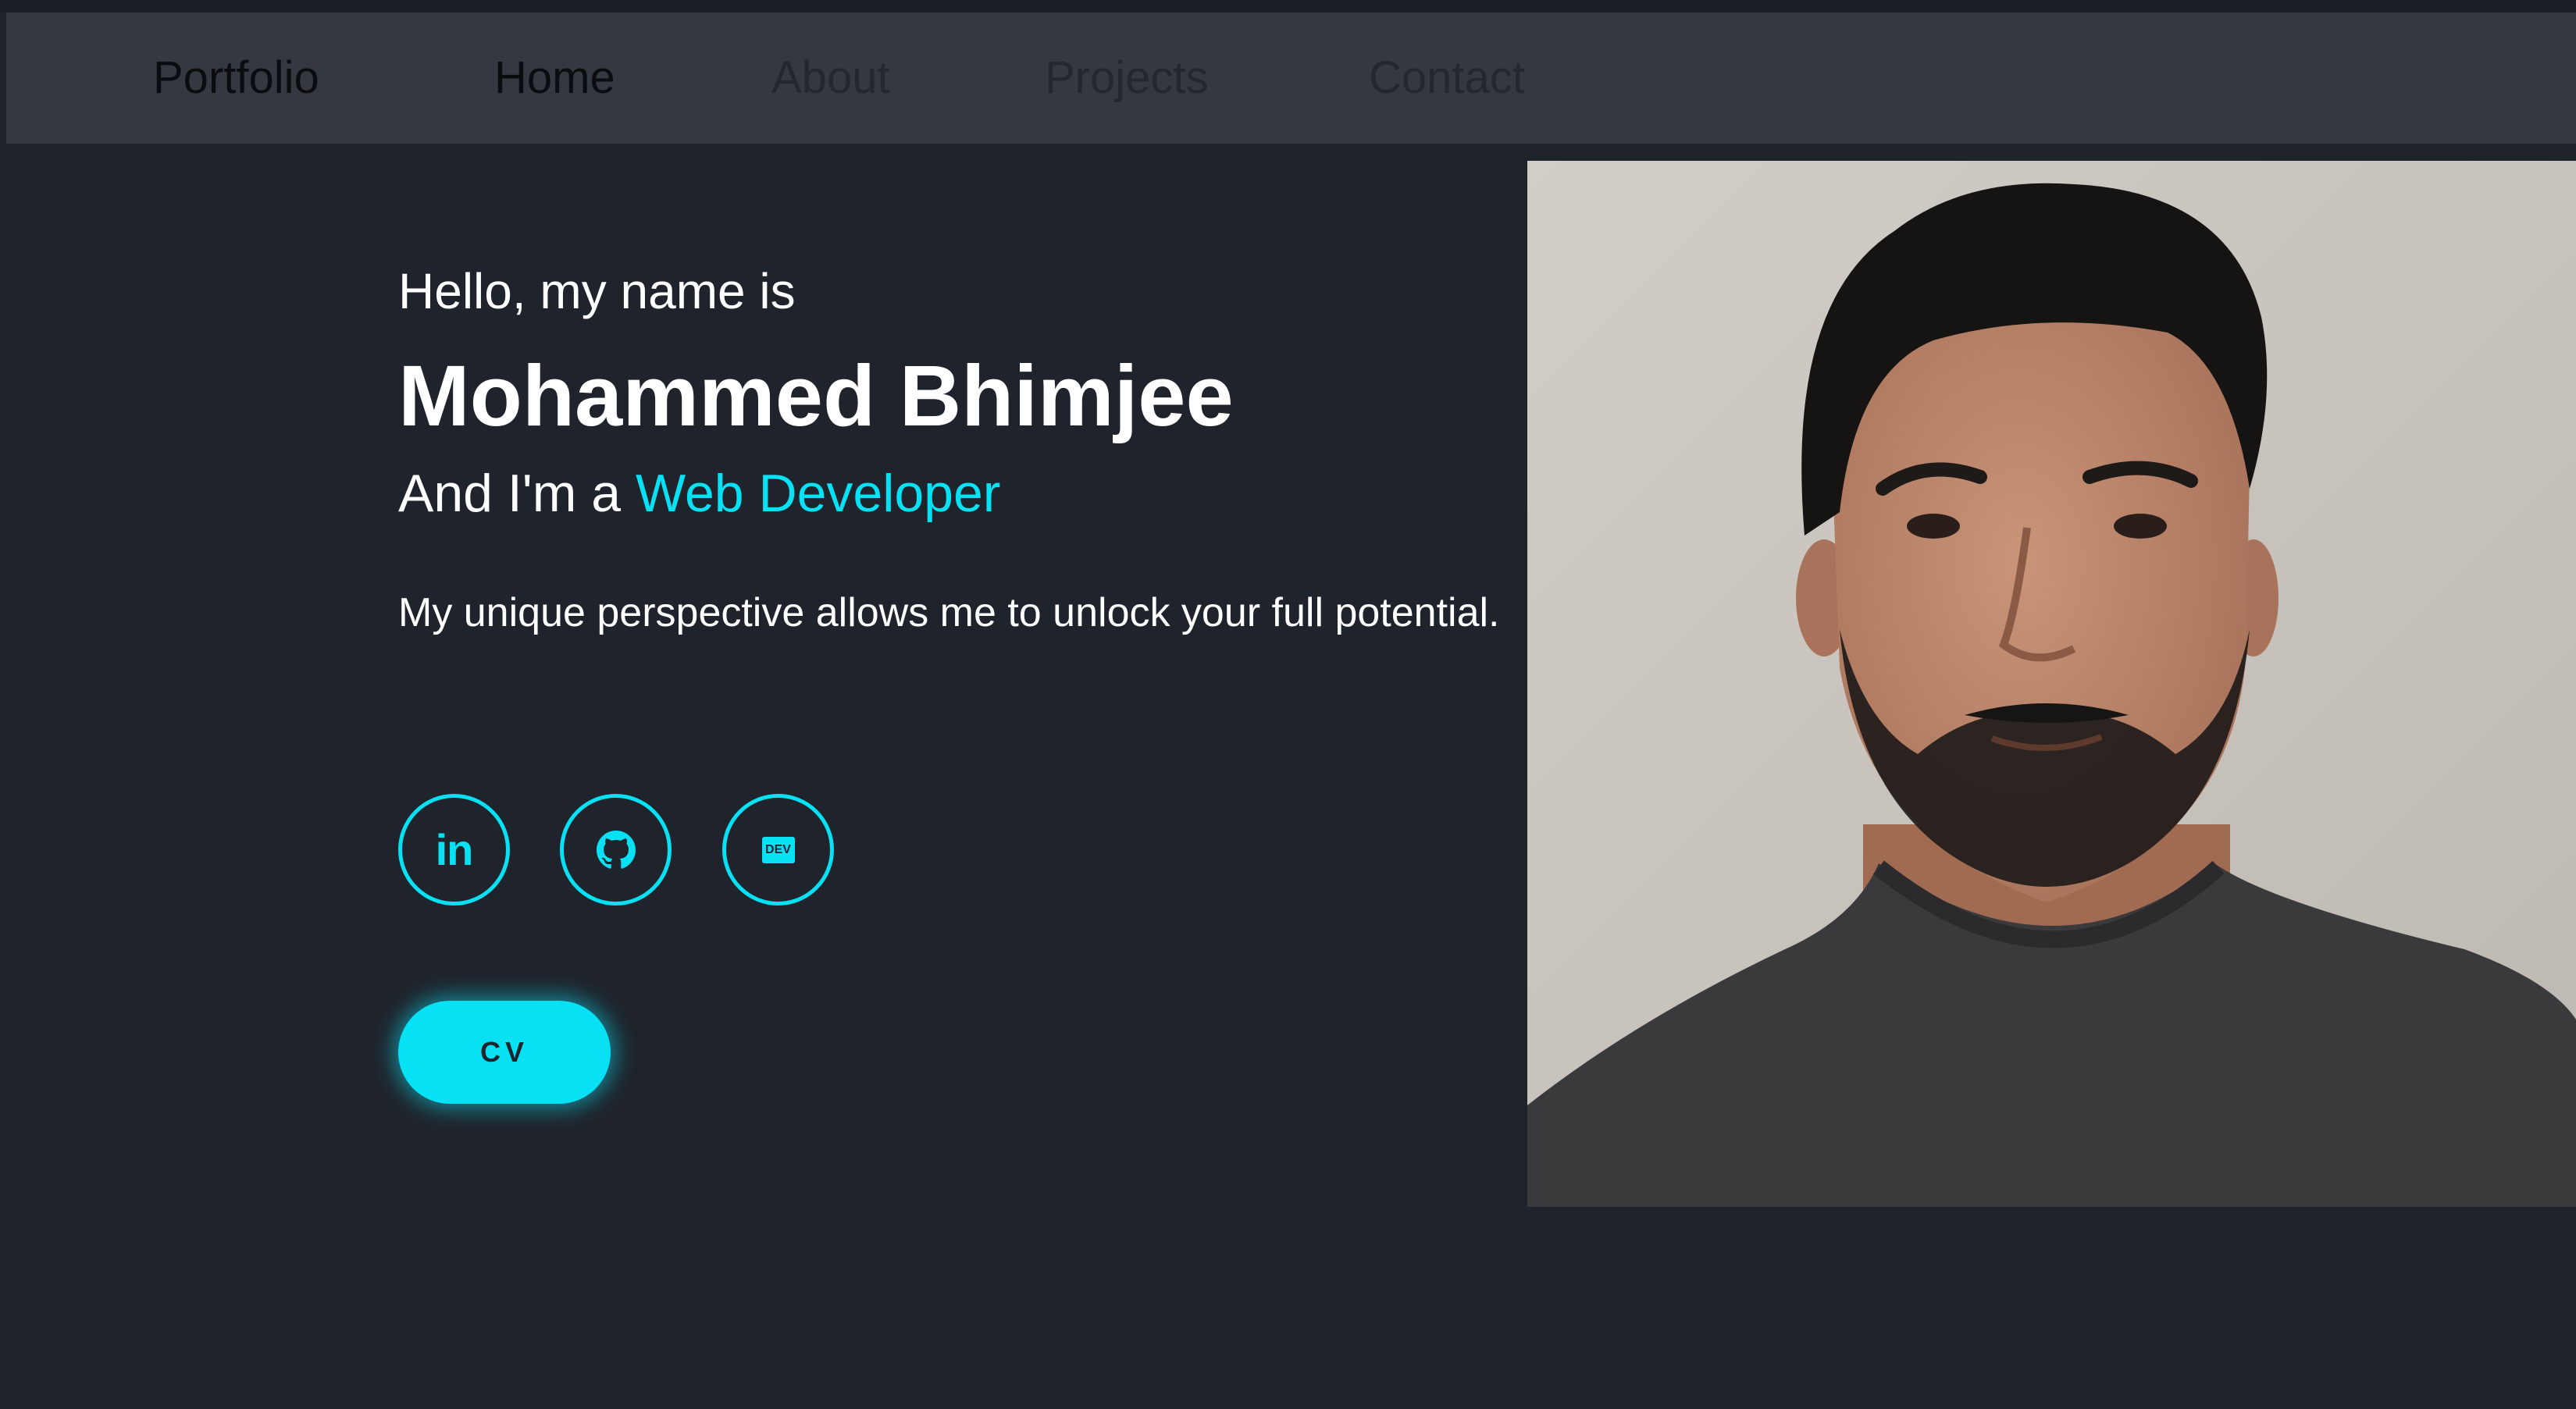 The height and width of the screenshot is (1409, 2576). What do you see at coordinates (504, 1052) in the screenshot?
I see `cv-button: CV` at bounding box center [504, 1052].